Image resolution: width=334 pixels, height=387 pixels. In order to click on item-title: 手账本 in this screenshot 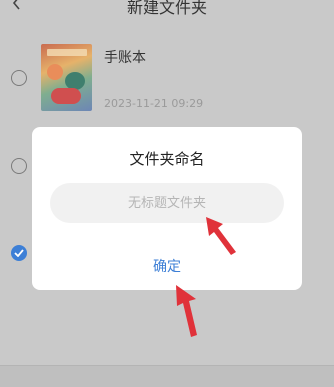, I will do `click(125, 58)`.